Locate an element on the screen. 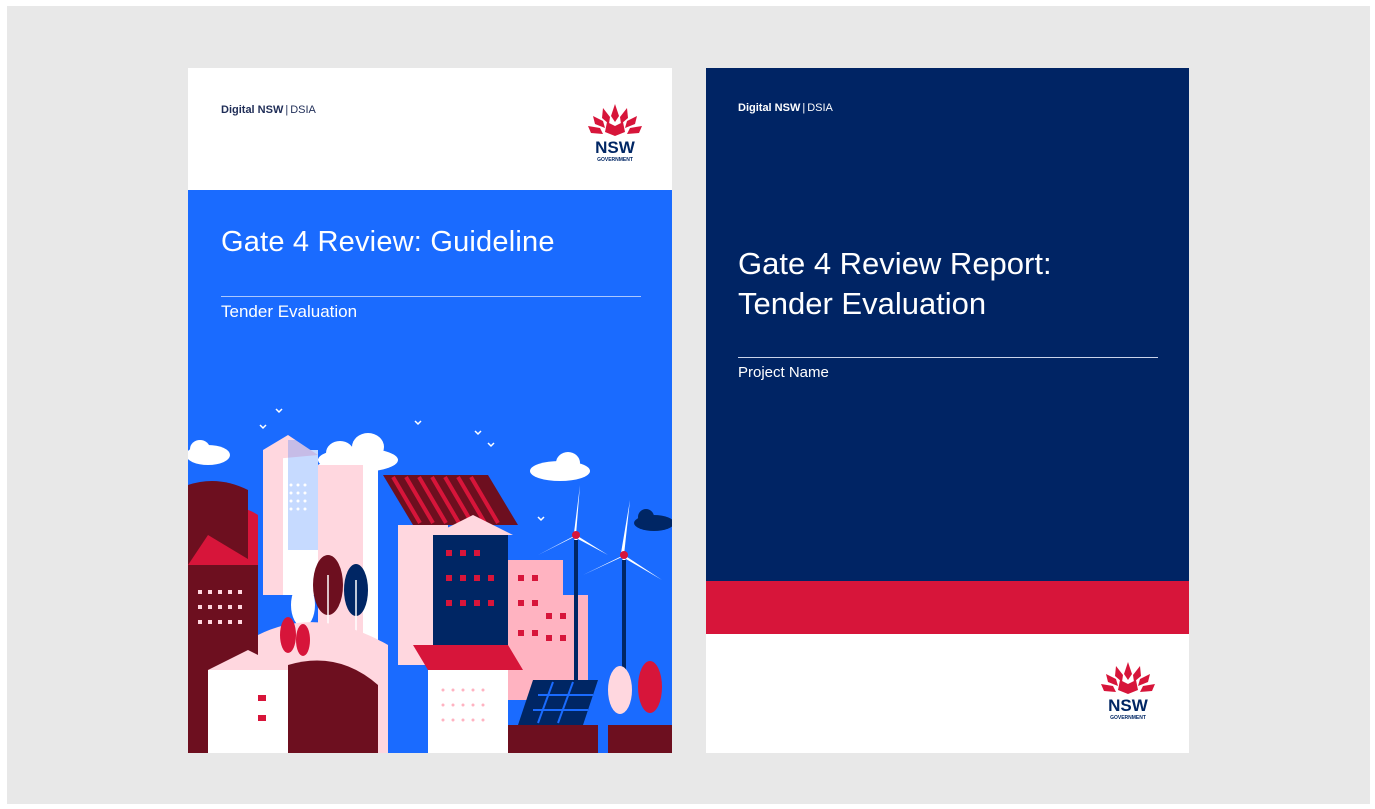  title-line-1: Gate 4 Review Report: is located at coordinates (895, 263).